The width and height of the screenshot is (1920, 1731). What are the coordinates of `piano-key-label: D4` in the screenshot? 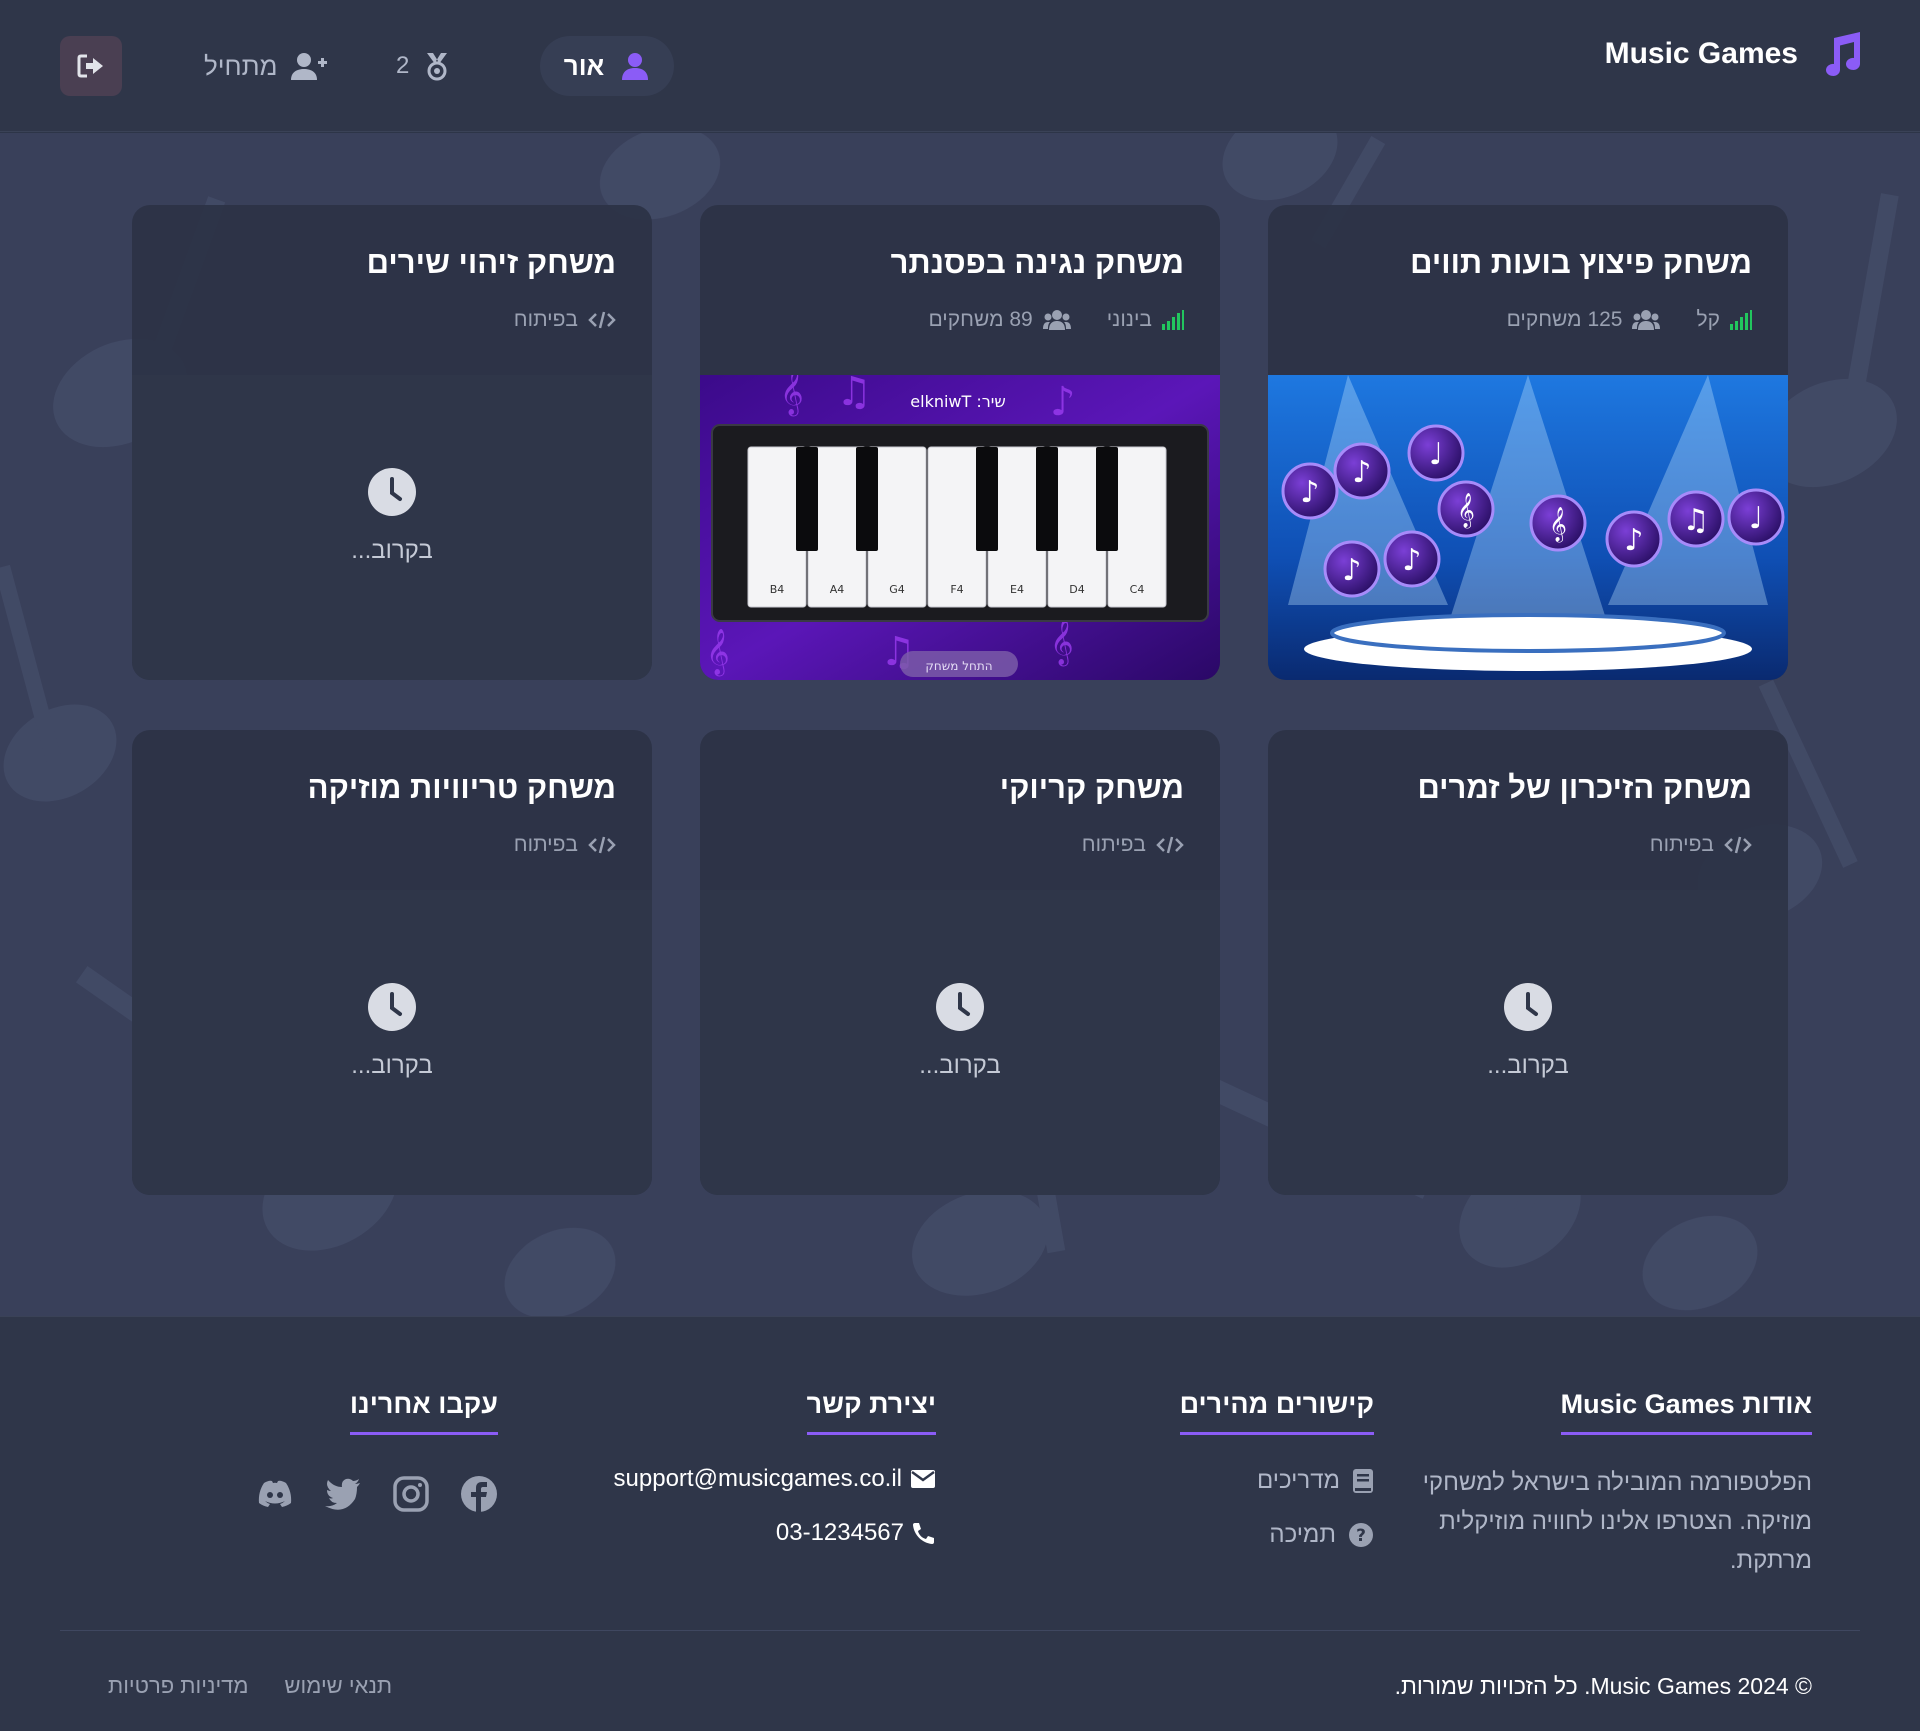 It's located at (1076, 589).